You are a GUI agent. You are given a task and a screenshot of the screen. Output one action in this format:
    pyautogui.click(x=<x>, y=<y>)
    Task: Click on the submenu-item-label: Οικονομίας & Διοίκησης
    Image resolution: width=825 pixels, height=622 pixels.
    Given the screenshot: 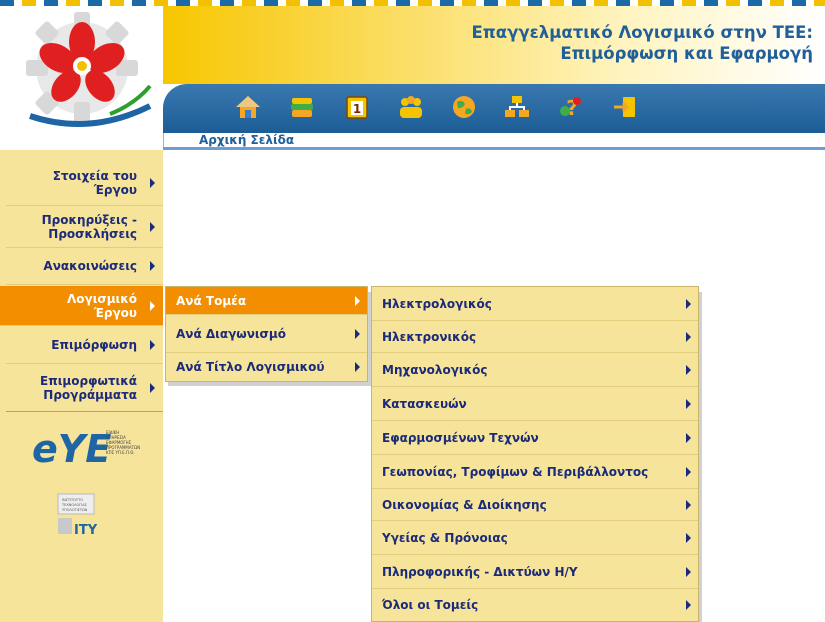 What is the action you would take?
    pyautogui.click(x=464, y=504)
    